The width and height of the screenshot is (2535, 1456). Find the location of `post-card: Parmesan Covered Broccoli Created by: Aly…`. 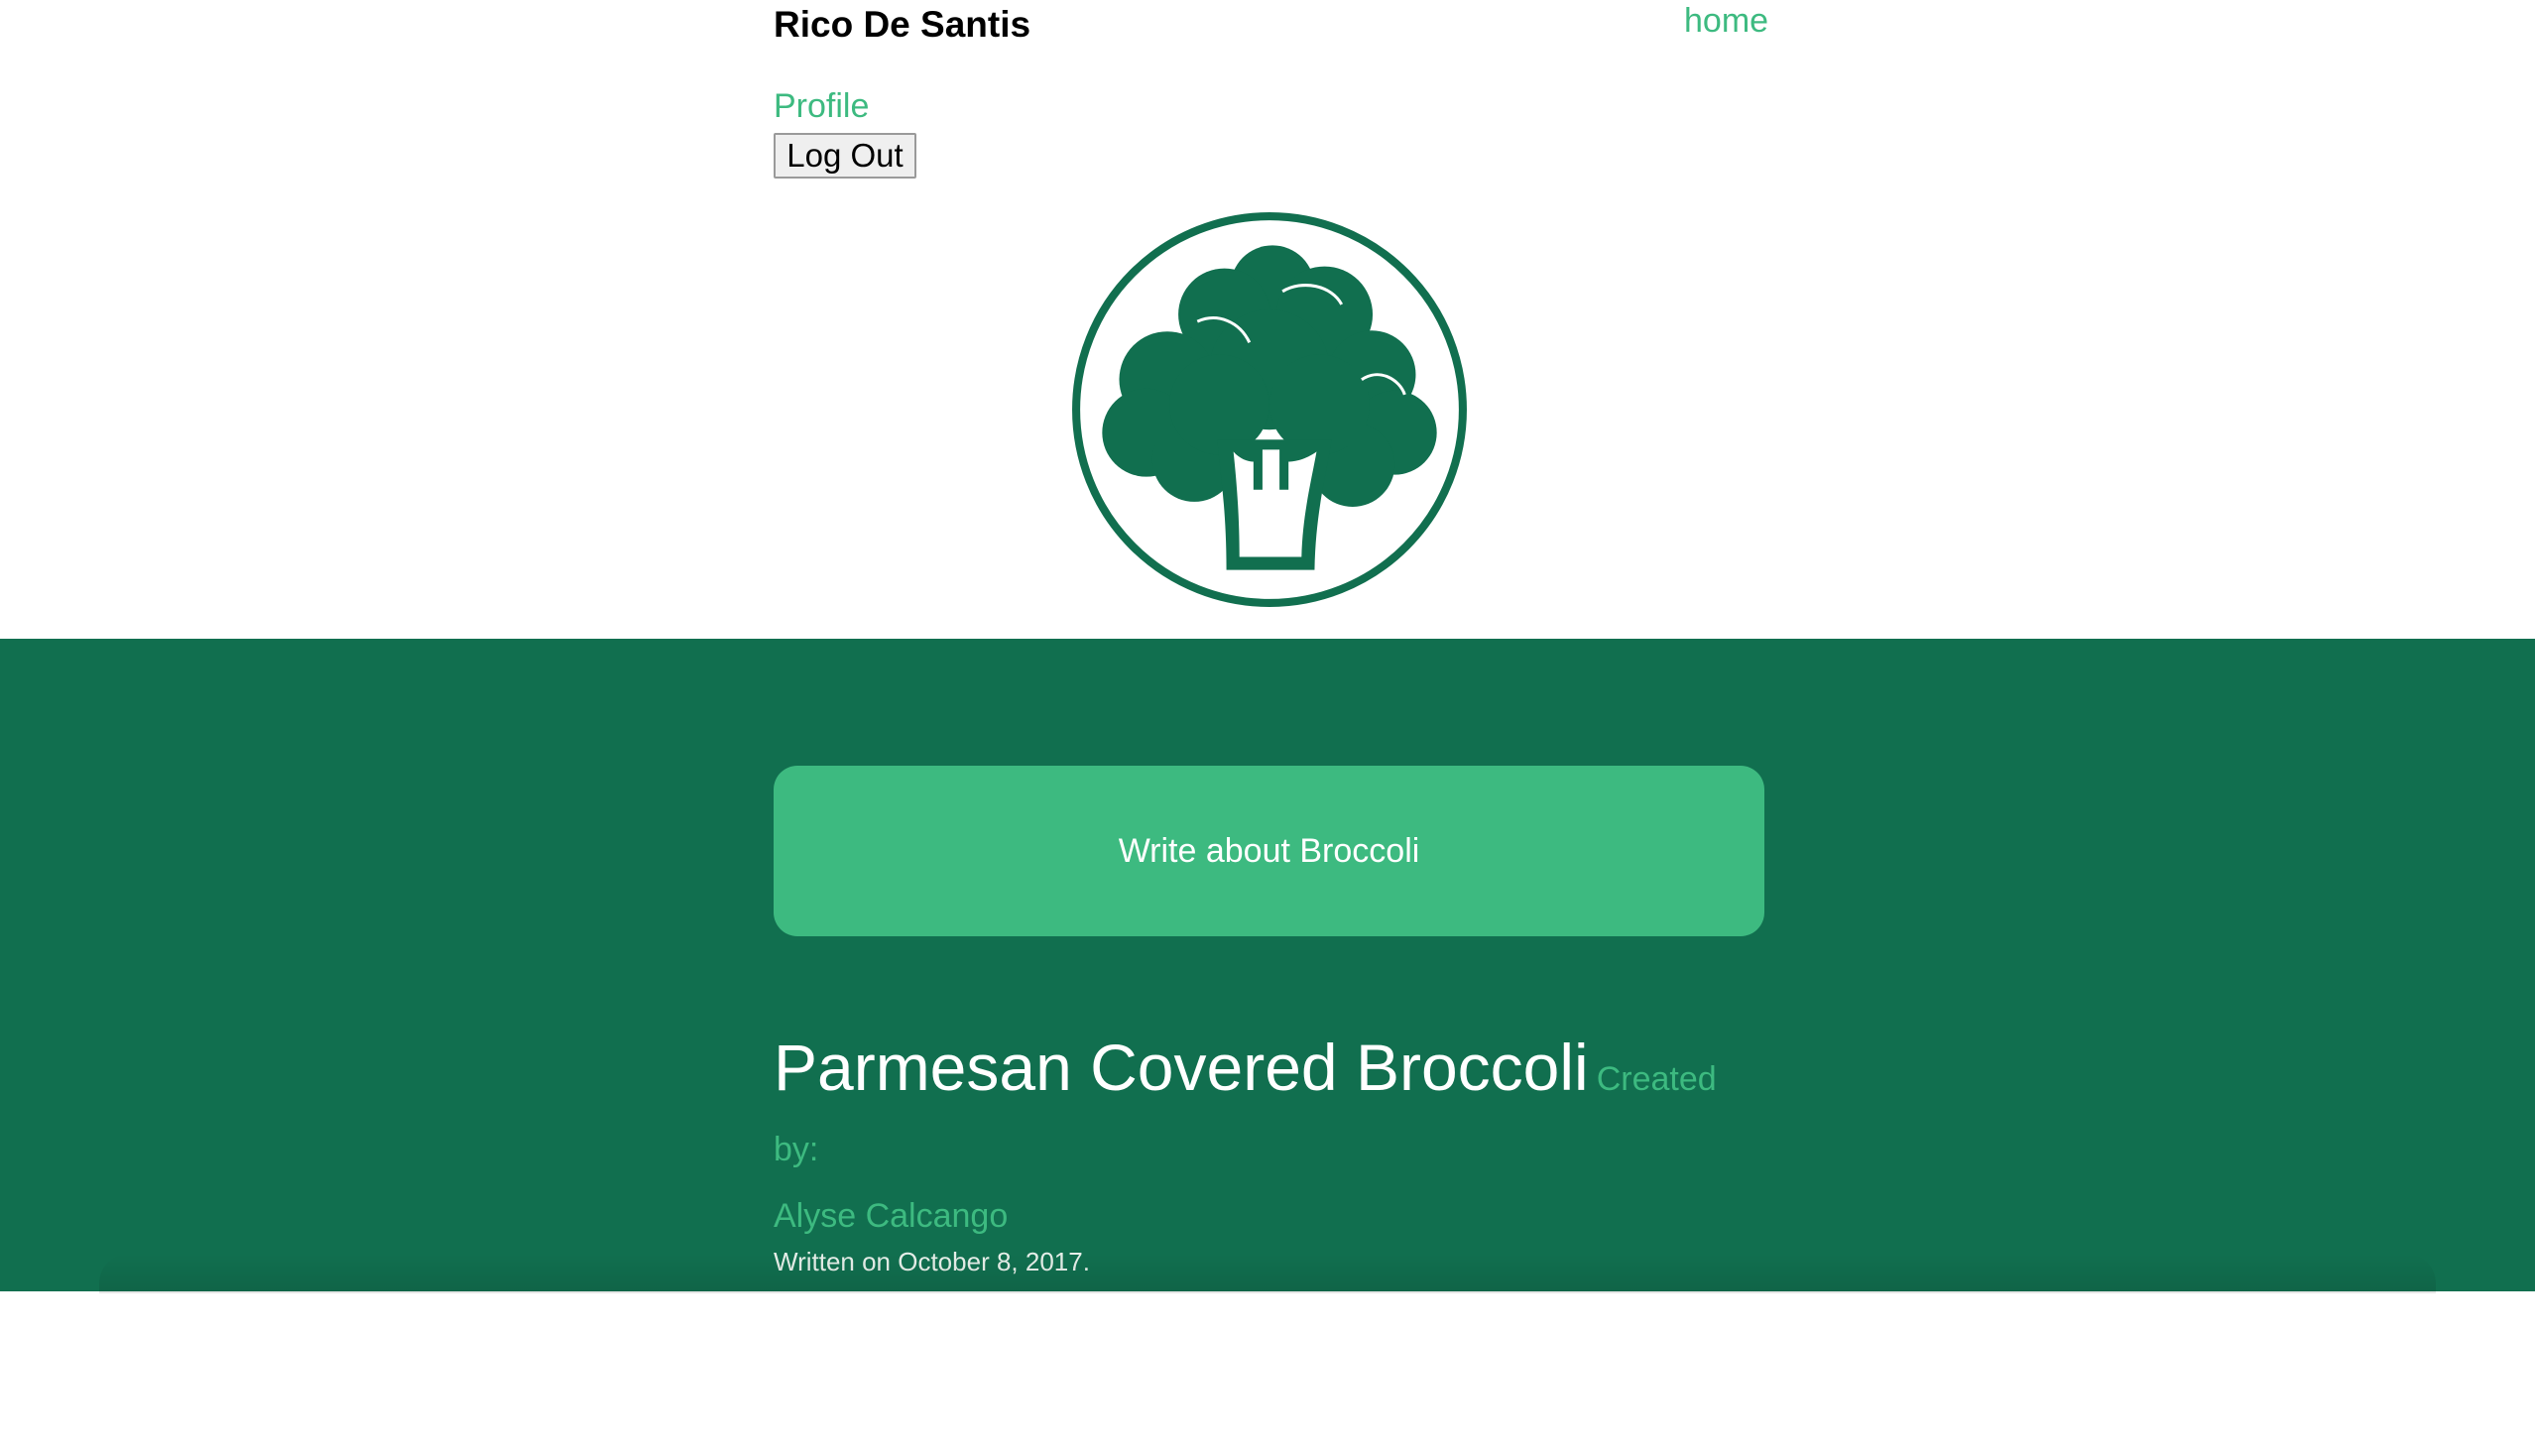

post-card: Parmesan Covered Broccoli Created by: Aly… is located at coordinates (1269, 1245).